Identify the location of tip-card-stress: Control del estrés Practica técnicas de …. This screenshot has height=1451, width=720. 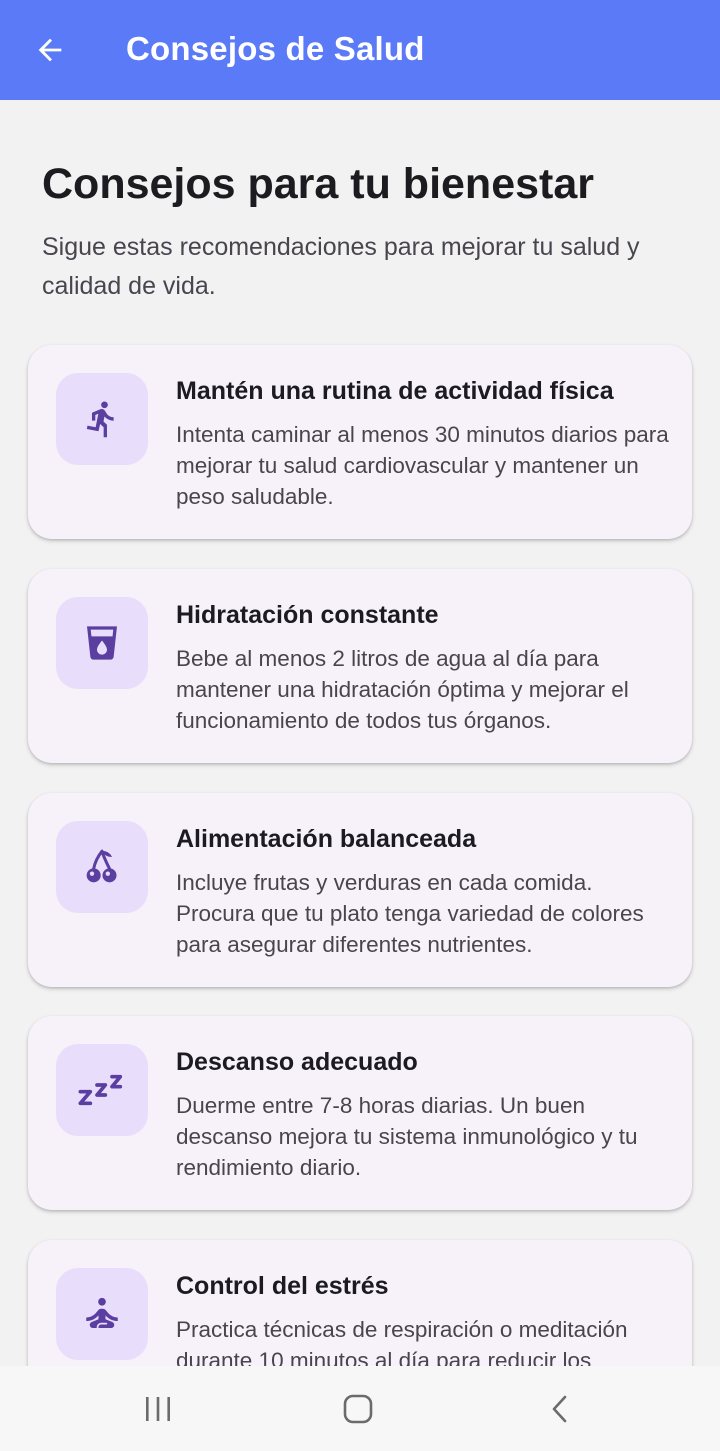
(360, 1303).